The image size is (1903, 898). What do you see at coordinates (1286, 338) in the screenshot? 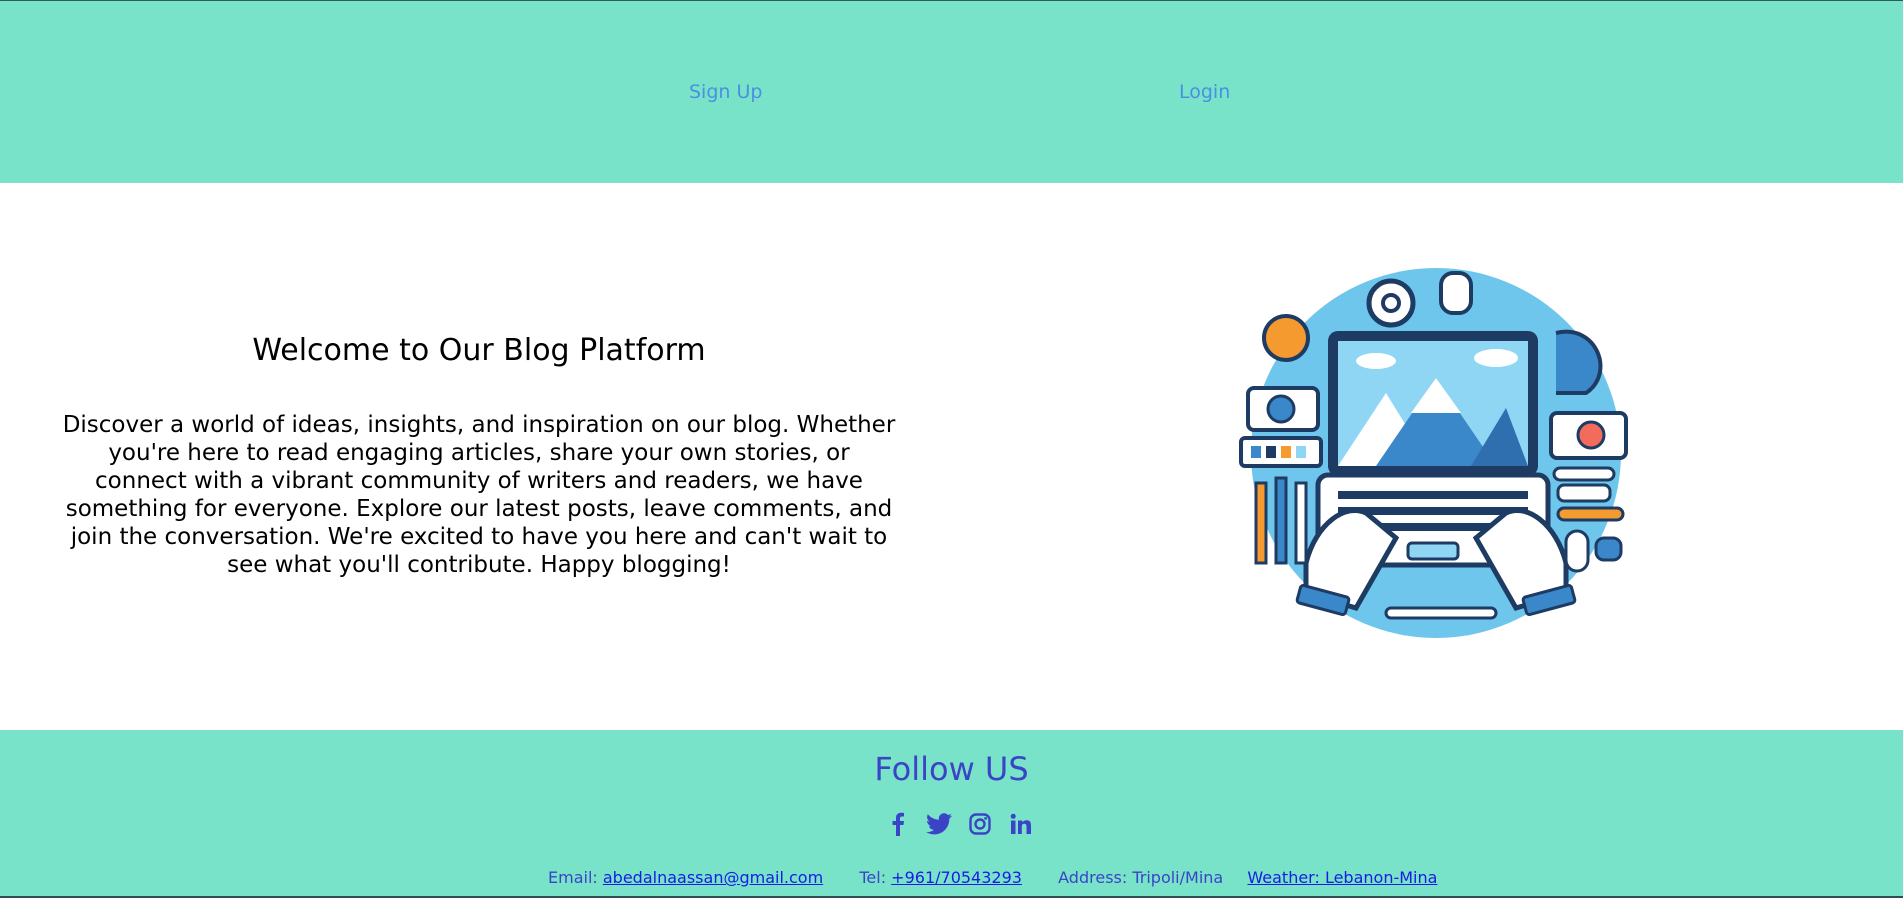
I see `sun-icon` at bounding box center [1286, 338].